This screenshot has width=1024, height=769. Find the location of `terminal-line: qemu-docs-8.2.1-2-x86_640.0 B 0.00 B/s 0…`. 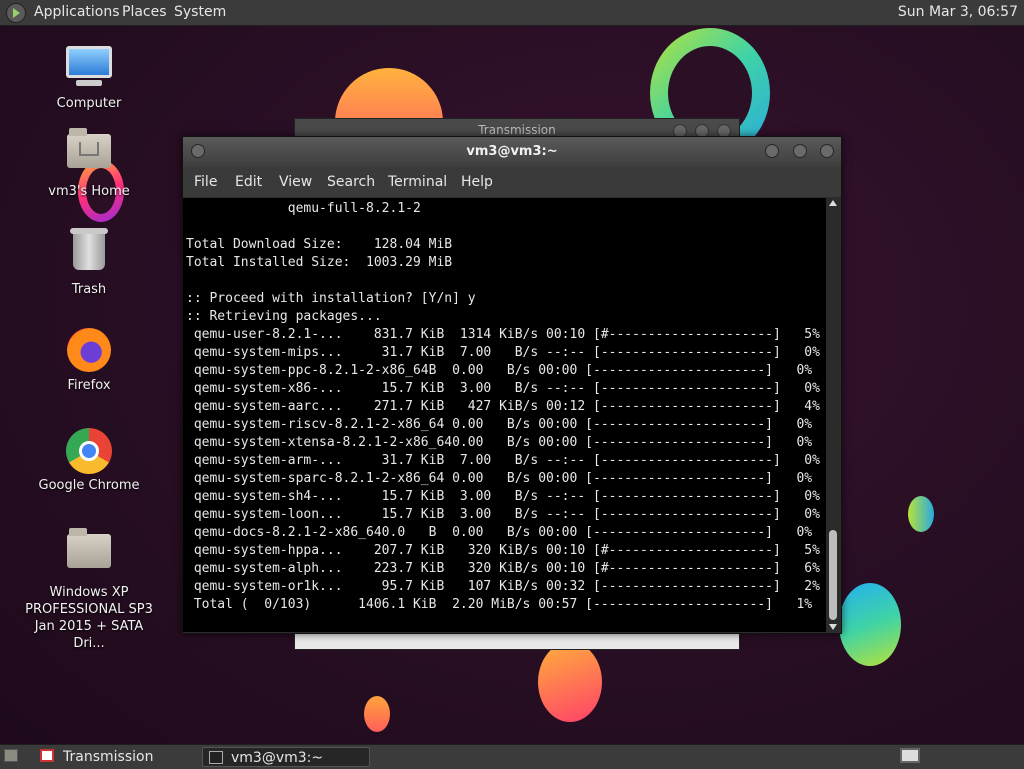

terminal-line: qemu-docs-8.2.1-2-x86_640.0 B 0.00 B/s 0… is located at coordinates (499, 532).